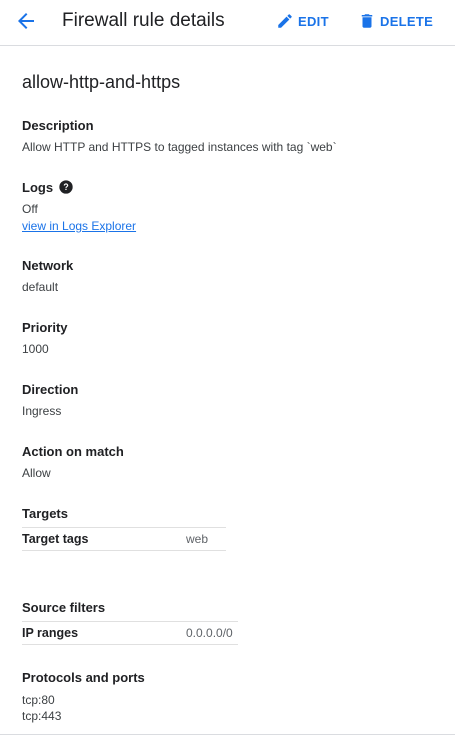 This screenshot has width=455, height=737. I want to click on help-circle-icon, so click(66, 187).